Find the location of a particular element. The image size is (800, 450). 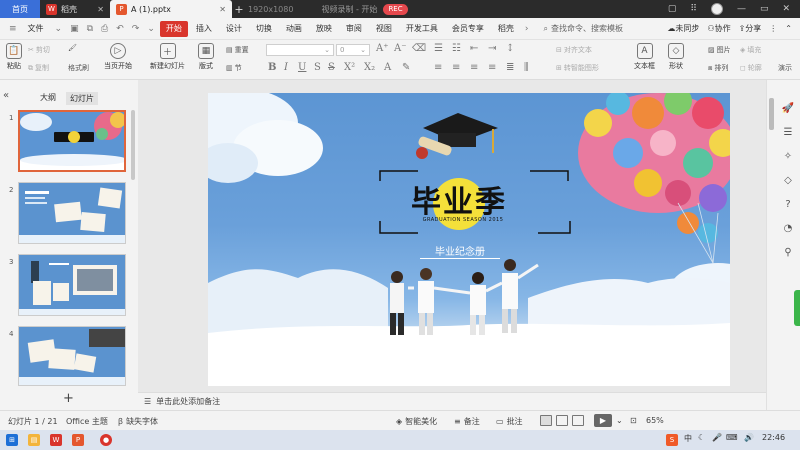

reset-button: ▤ 重置 is located at coordinates (237, 50).